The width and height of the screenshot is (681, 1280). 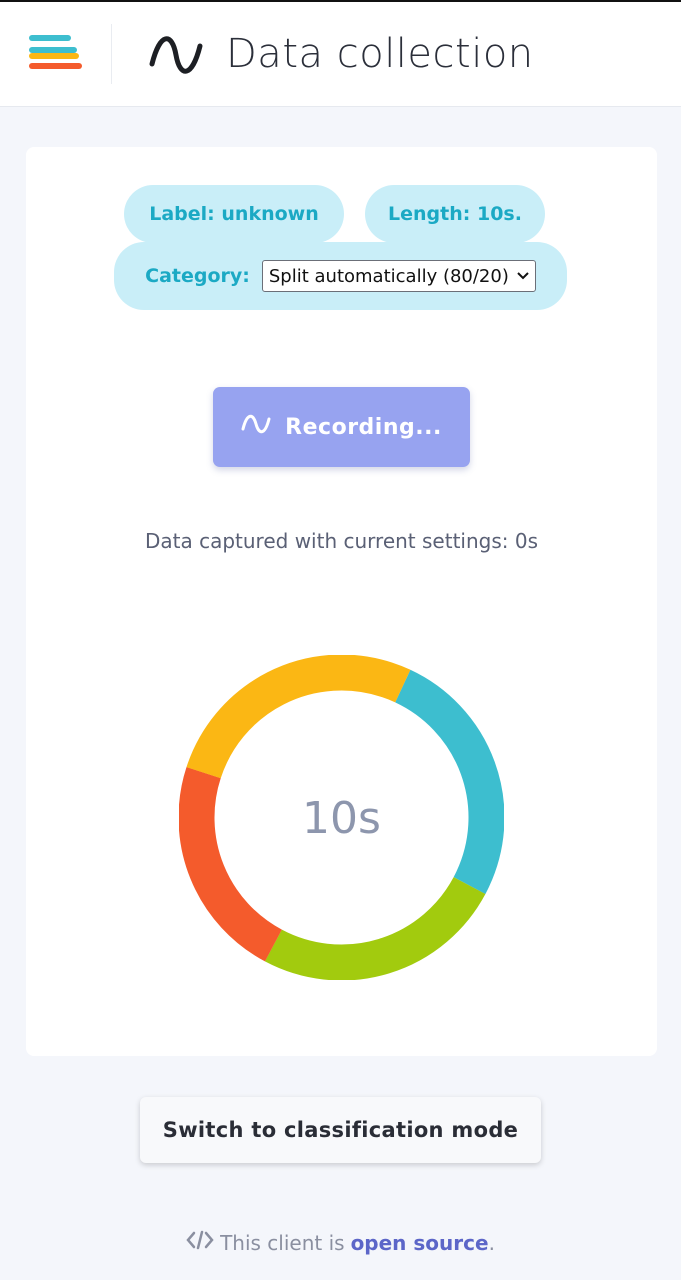 What do you see at coordinates (491, 1242) in the screenshot?
I see `footer-suffix: .` at bounding box center [491, 1242].